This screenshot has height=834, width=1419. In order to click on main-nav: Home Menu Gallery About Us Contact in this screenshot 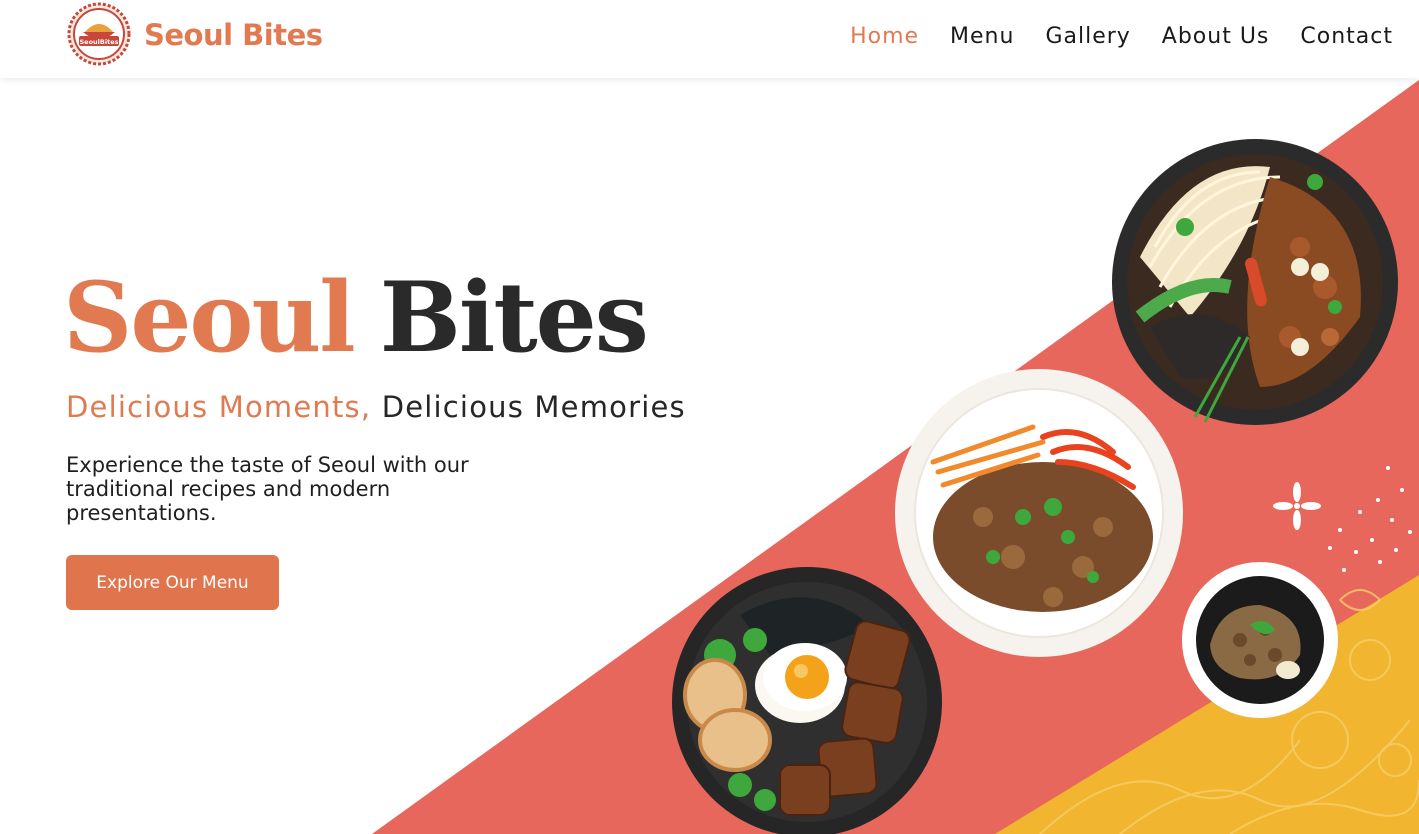, I will do `click(1121, 36)`.